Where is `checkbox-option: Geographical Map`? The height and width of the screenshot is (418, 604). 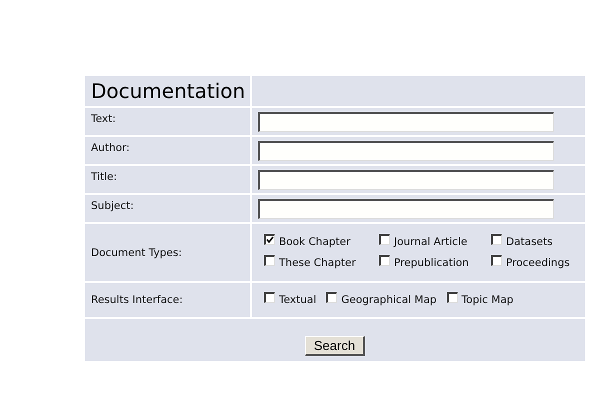
checkbox-option: Geographical Map is located at coordinates (381, 300).